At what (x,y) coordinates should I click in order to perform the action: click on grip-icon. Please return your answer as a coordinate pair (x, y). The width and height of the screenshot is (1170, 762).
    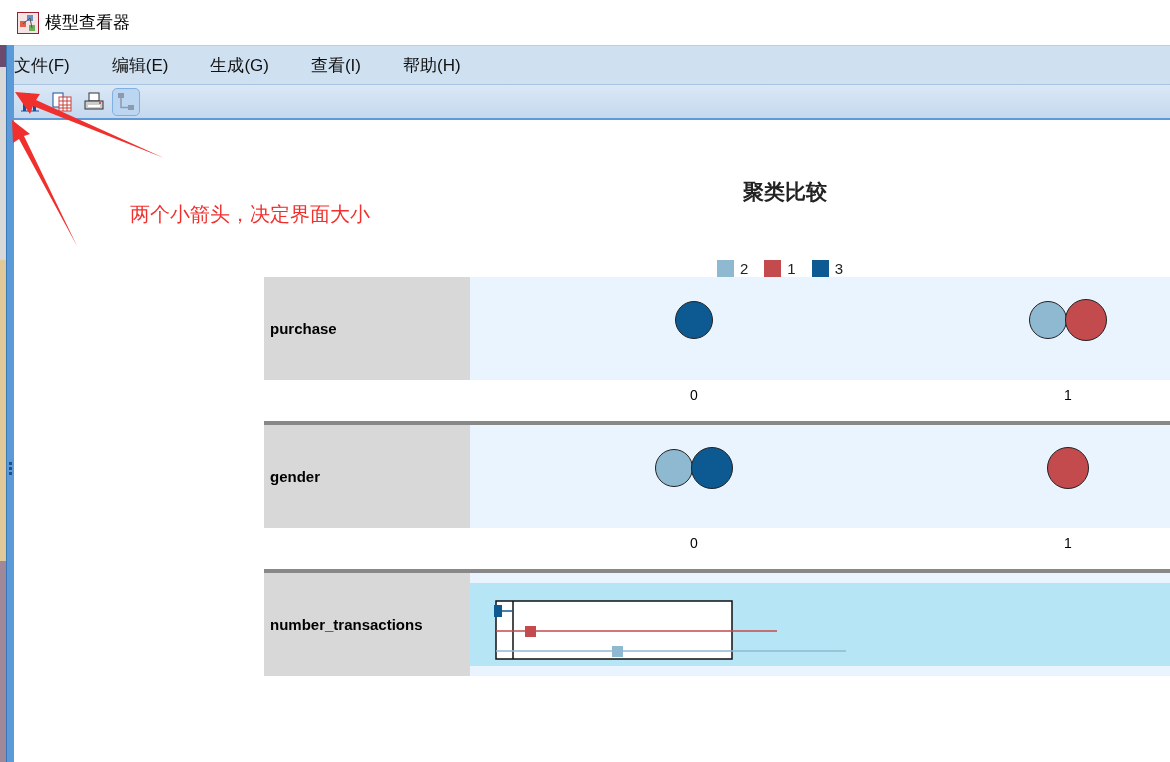
    Looking at the image, I should click on (10, 468).